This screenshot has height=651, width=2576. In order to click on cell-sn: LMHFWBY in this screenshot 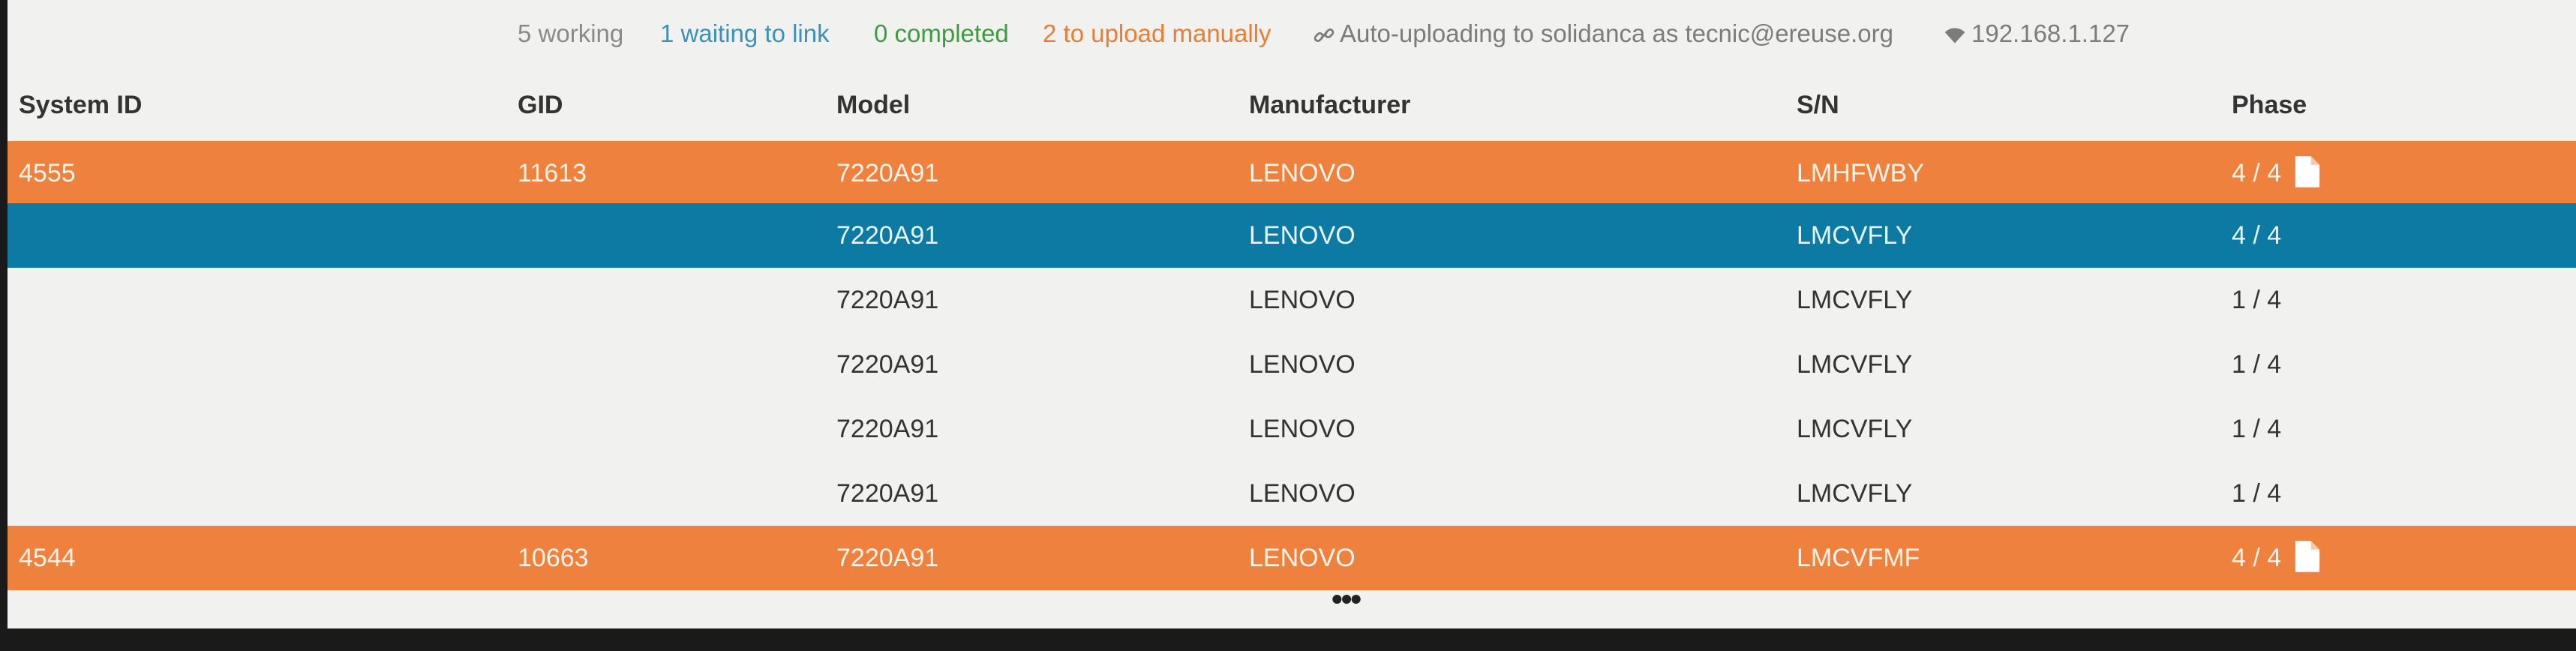, I will do `click(1860, 173)`.